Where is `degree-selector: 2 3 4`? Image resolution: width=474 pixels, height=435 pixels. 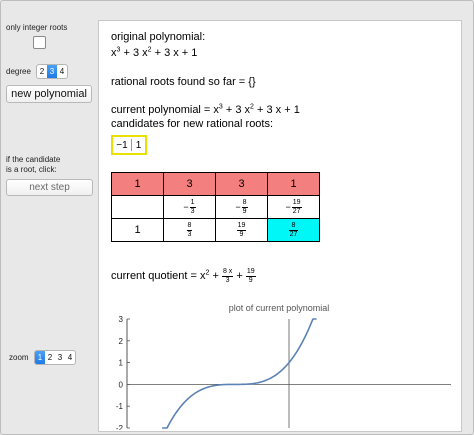 degree-selector: 2 3 4 is located at coordinates (52, 71).